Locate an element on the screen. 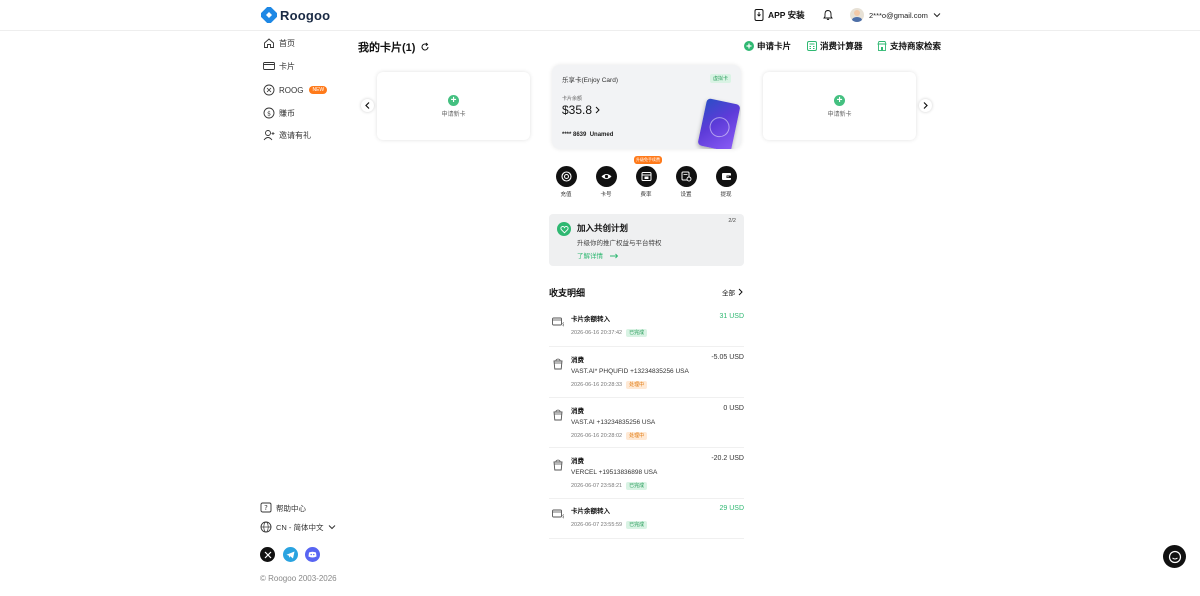 The height and width of the screenshot is (596, 1200). upgrade-fee-badge: 升级免手续费 is located at coordinates (648, 160).